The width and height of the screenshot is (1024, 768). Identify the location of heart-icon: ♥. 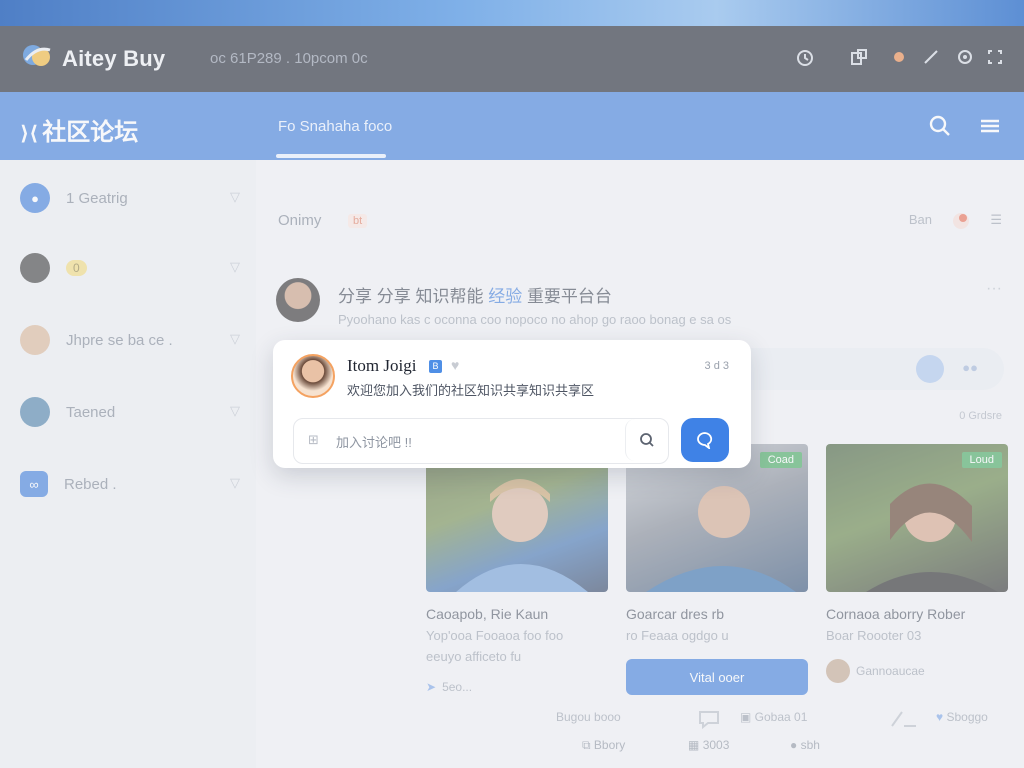
(455, 365).